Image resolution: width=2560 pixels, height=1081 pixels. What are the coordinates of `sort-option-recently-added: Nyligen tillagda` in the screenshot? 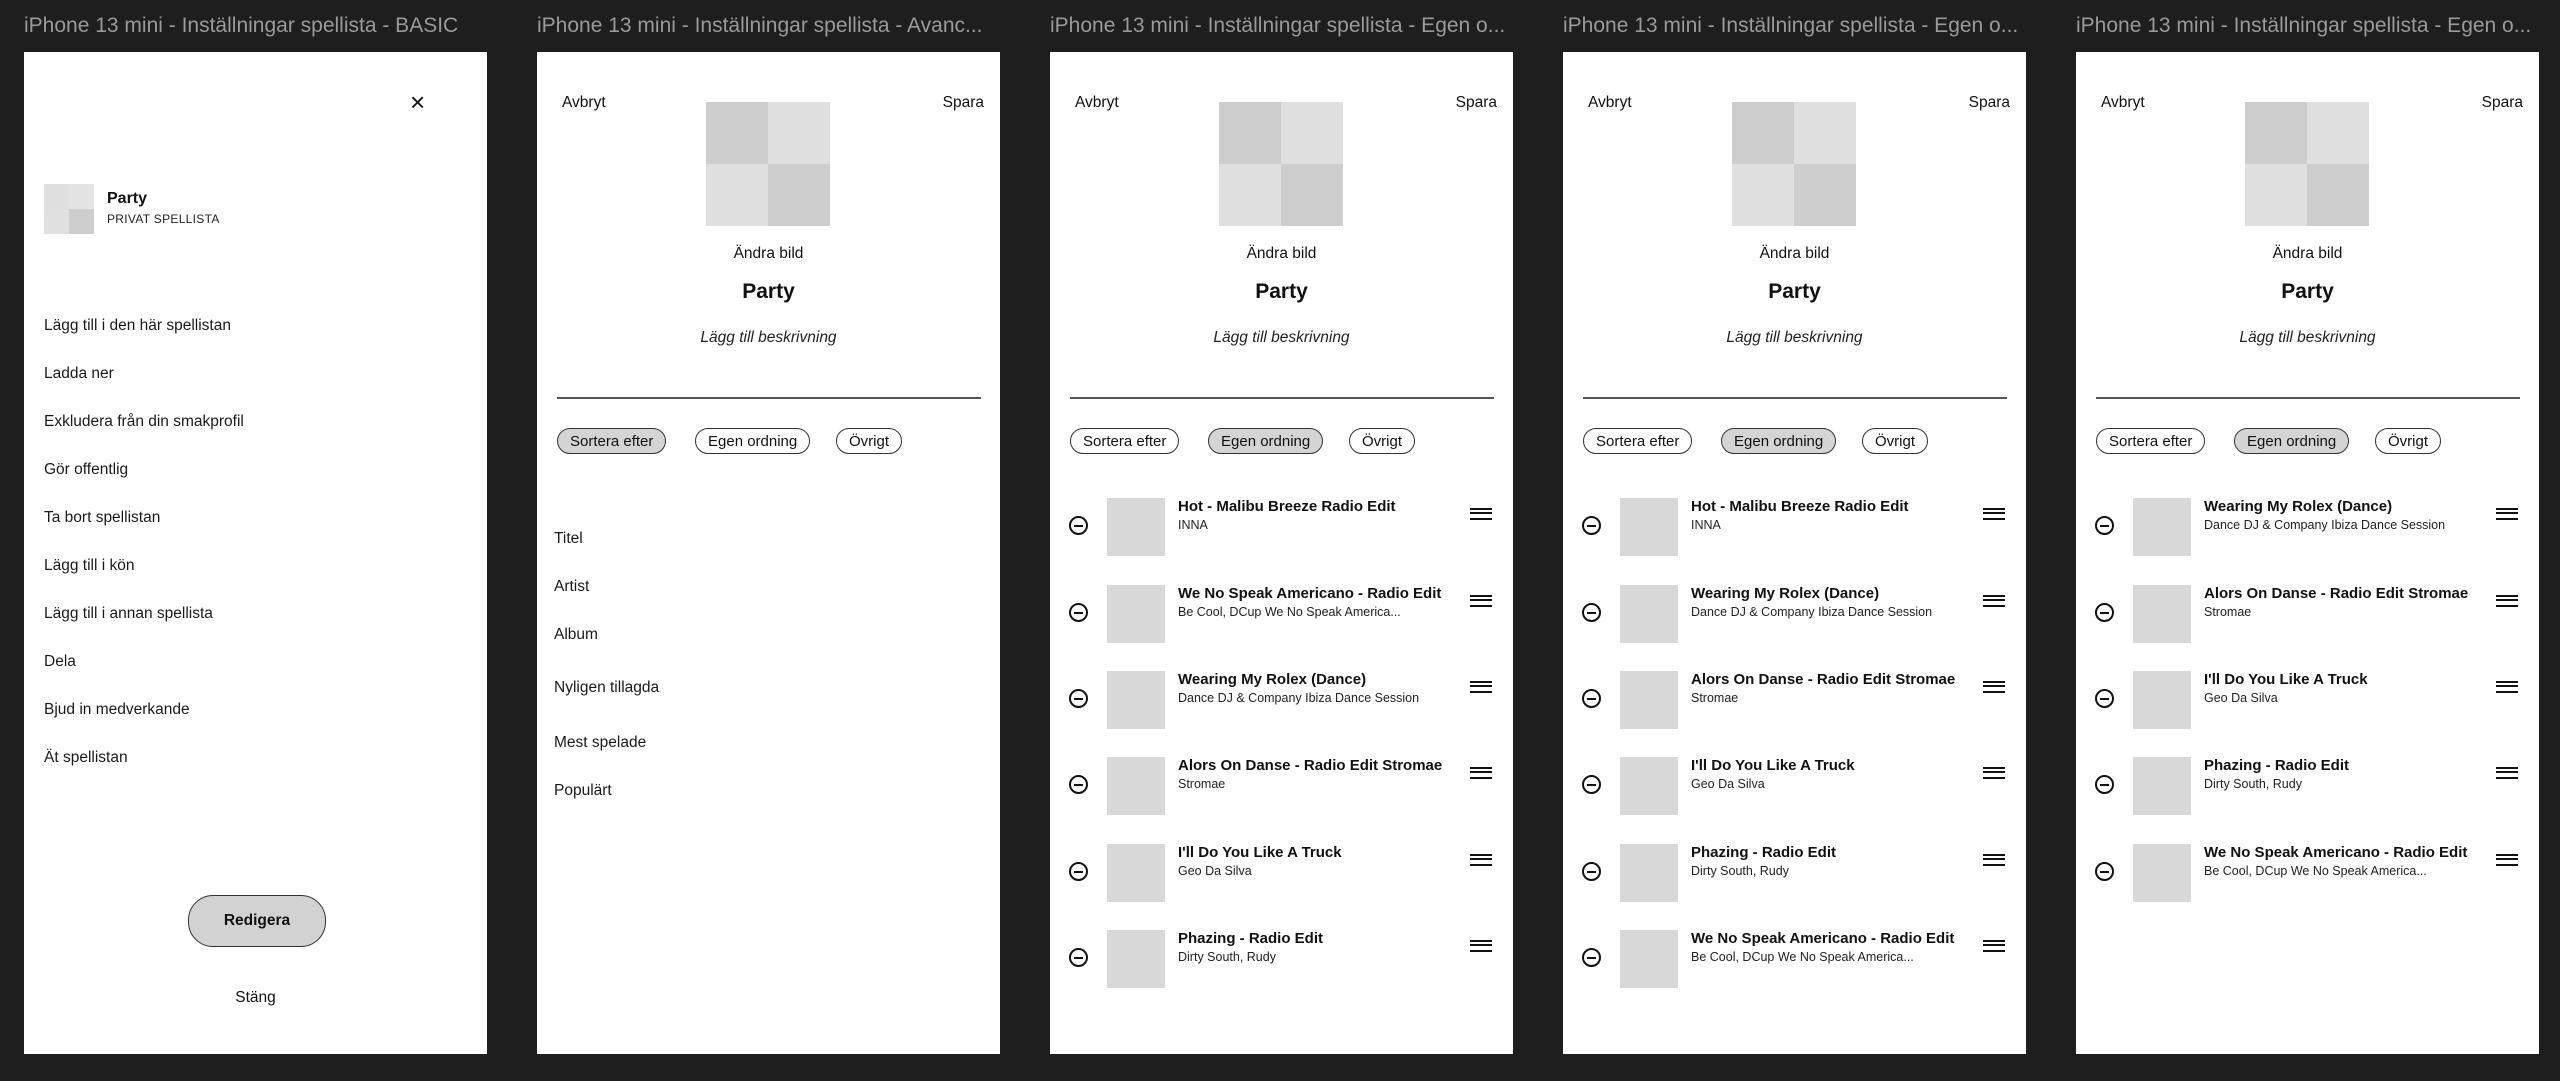 It's located at (606, 688).